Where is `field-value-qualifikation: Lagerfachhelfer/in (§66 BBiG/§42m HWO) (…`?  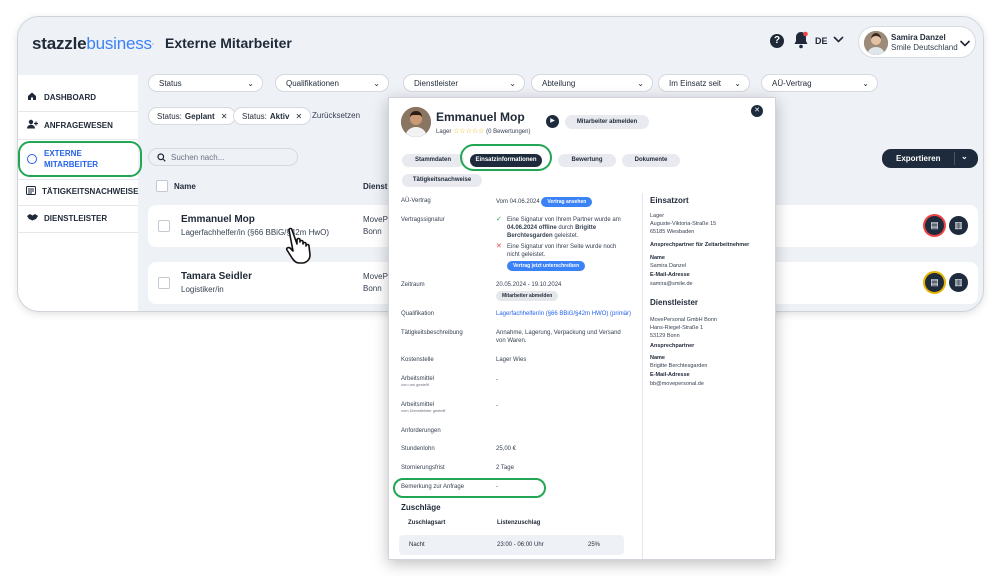
field-value-qualifikation: Lagerfachhelfer/in (§66 BBiG/§42m HWO) (… is located at coordinates (566, 314).